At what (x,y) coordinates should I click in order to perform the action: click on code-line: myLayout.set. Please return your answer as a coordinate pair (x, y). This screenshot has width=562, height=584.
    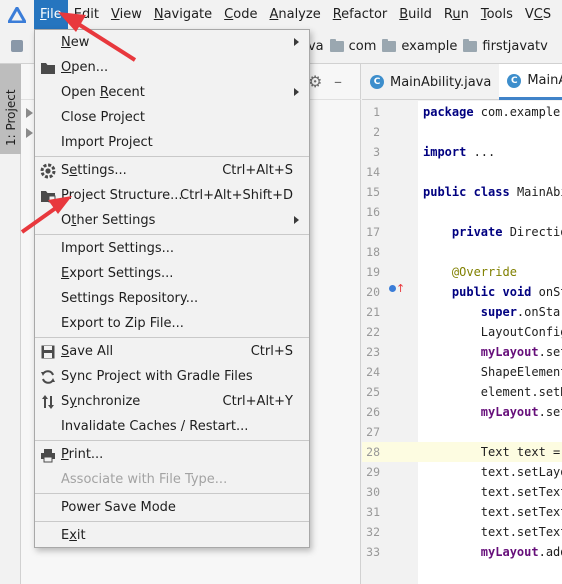
    Looking at the image, I should click on (521, 352).